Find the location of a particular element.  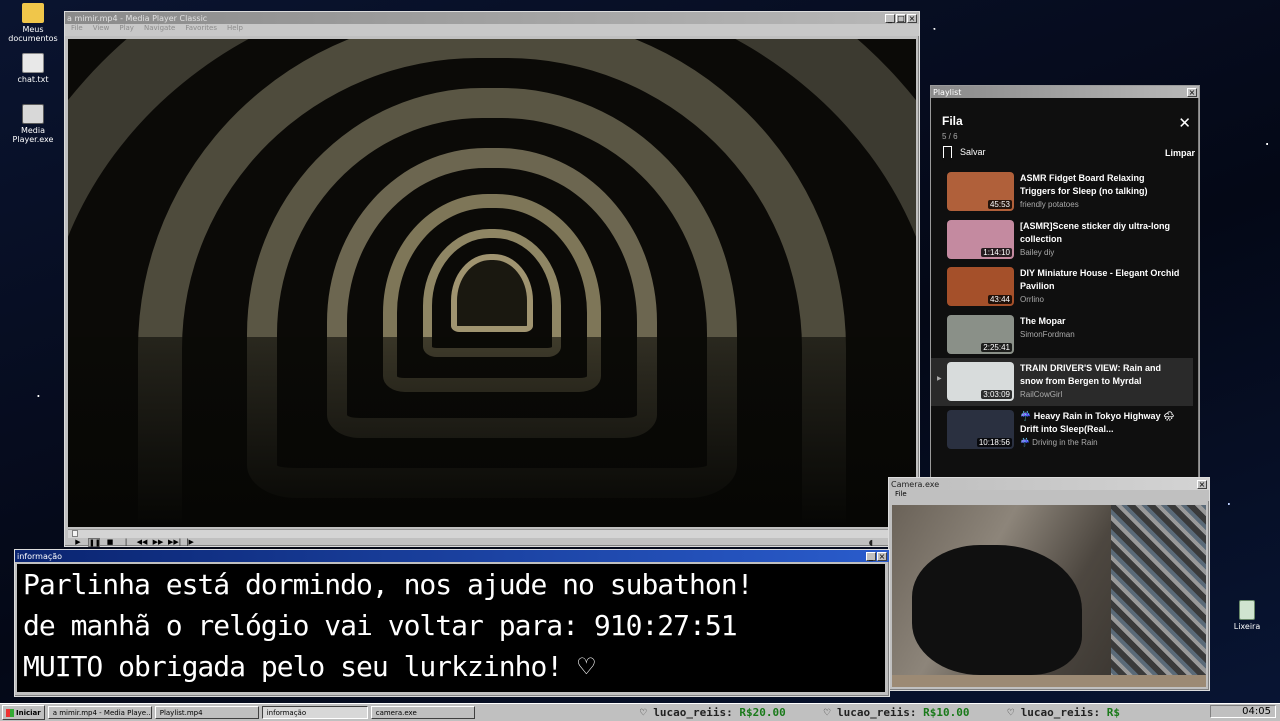

desktop-icon-documents: Meus documentos is located at coordinates (33, 23).